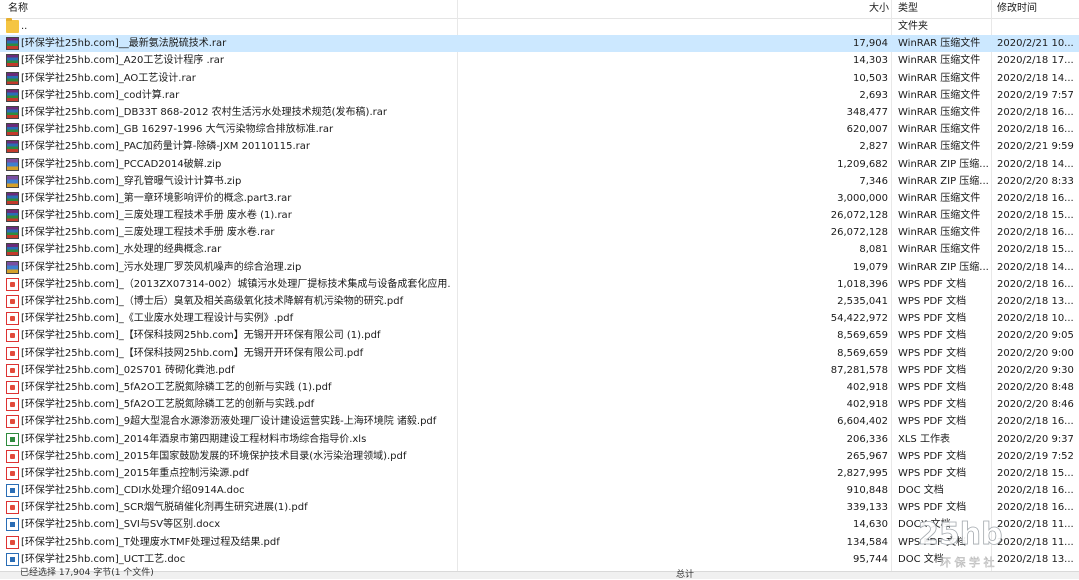 The height and width of the screenshot is (580, 1079). Describe the element at coordinates (924, 439) in the screenshot. I see `file-type: XLS 工作表` at that location.